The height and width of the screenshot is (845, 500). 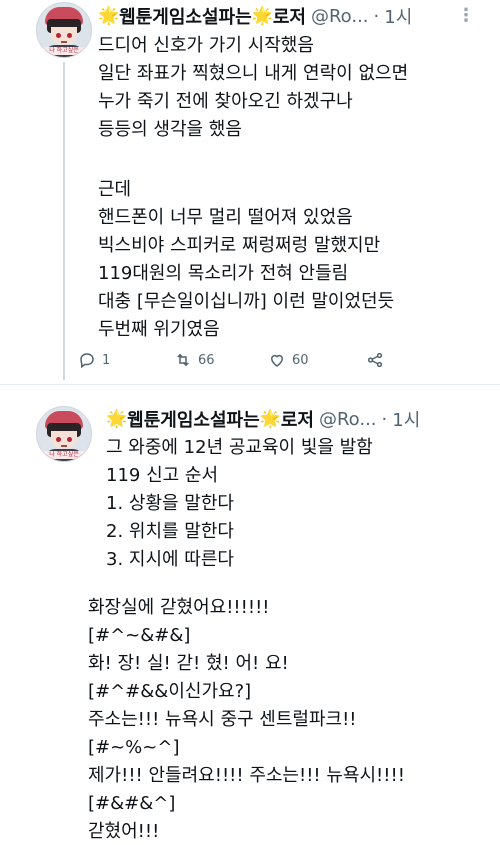 I want to click on tweet-text-line: 주소는!!! 뉴욕시 중구 센트럴파크!!, so click(x=222, y=719).